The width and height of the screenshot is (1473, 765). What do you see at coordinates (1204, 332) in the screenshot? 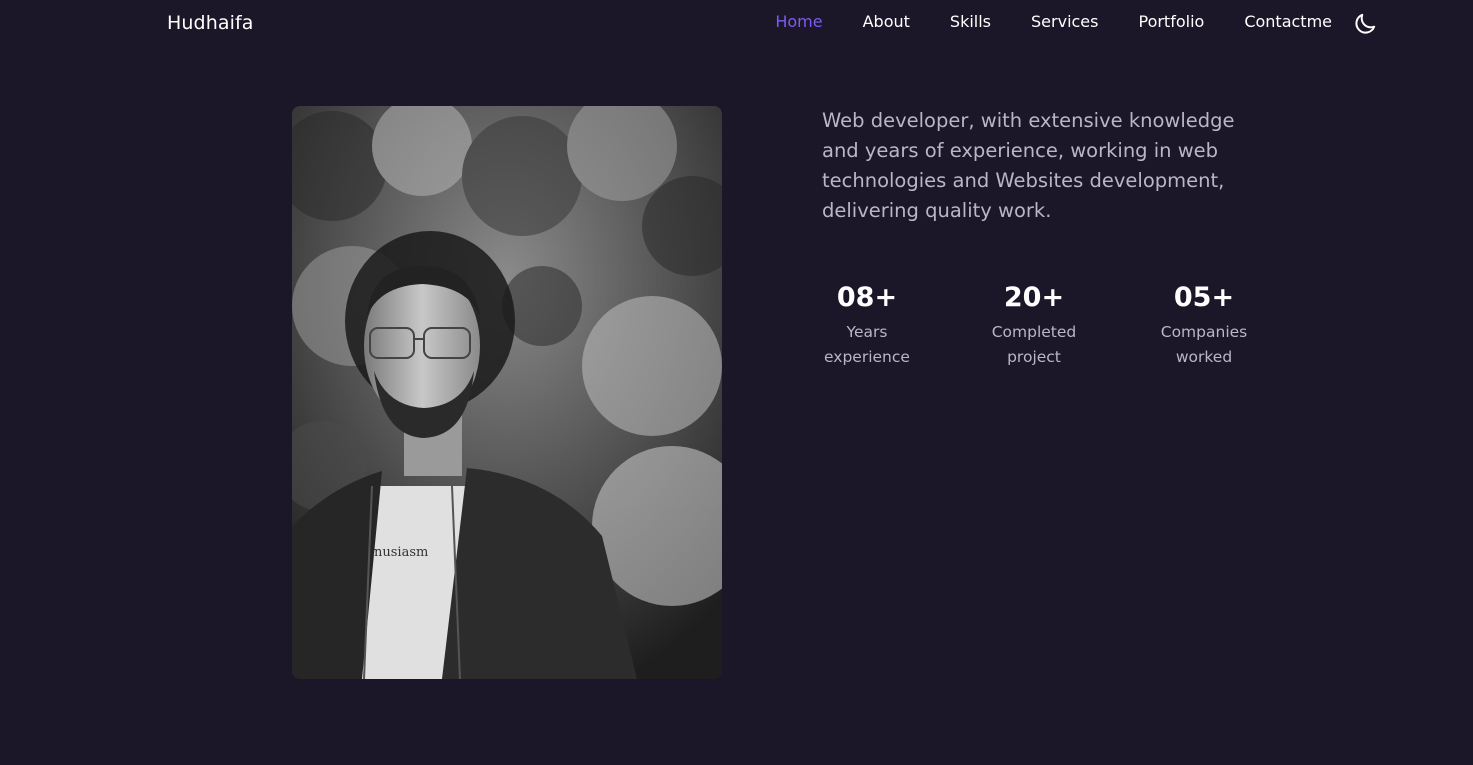
I see `stat-label-line1: Companies` at bounding box center [1204, 332].